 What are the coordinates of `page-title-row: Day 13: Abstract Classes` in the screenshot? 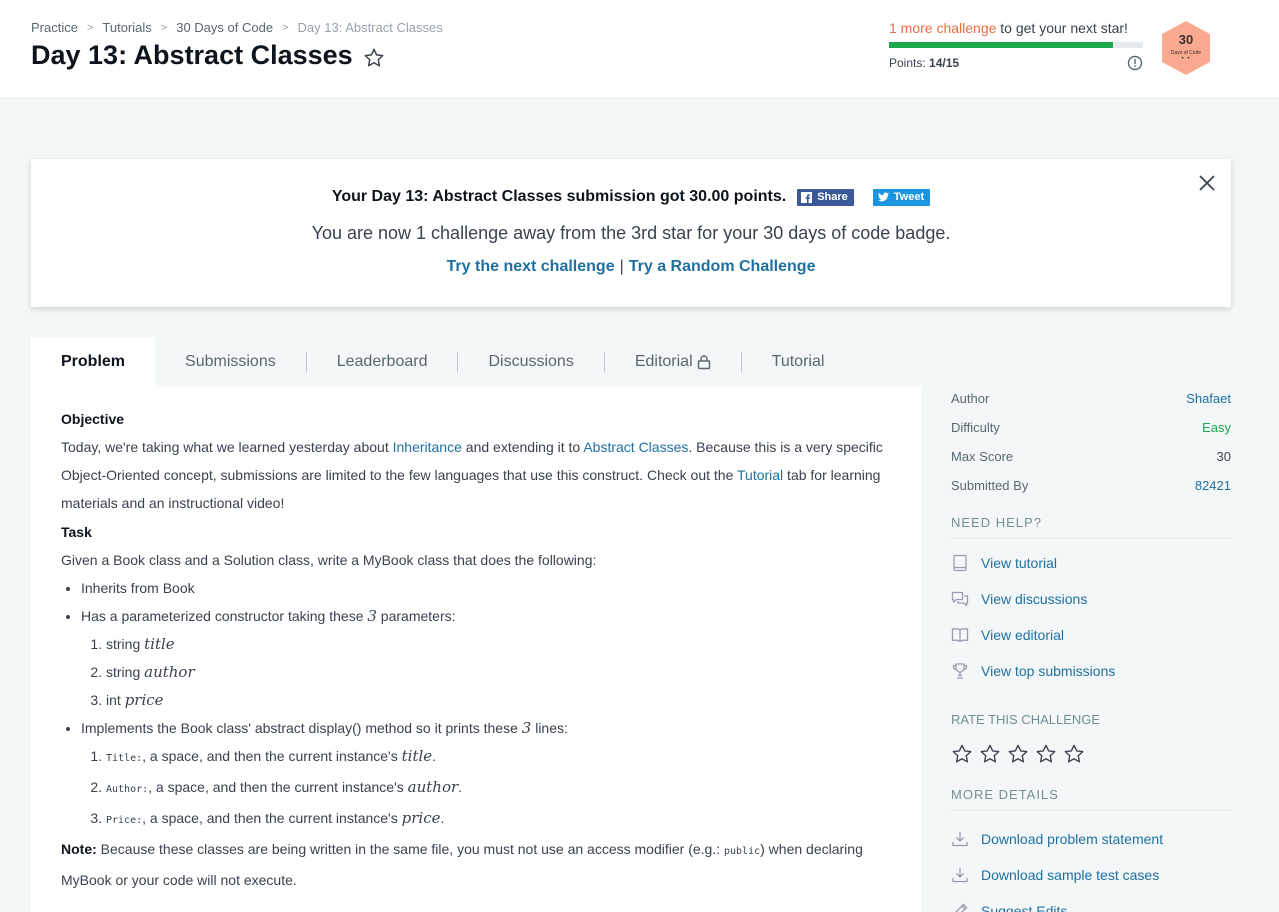 It's located at (208, 55).